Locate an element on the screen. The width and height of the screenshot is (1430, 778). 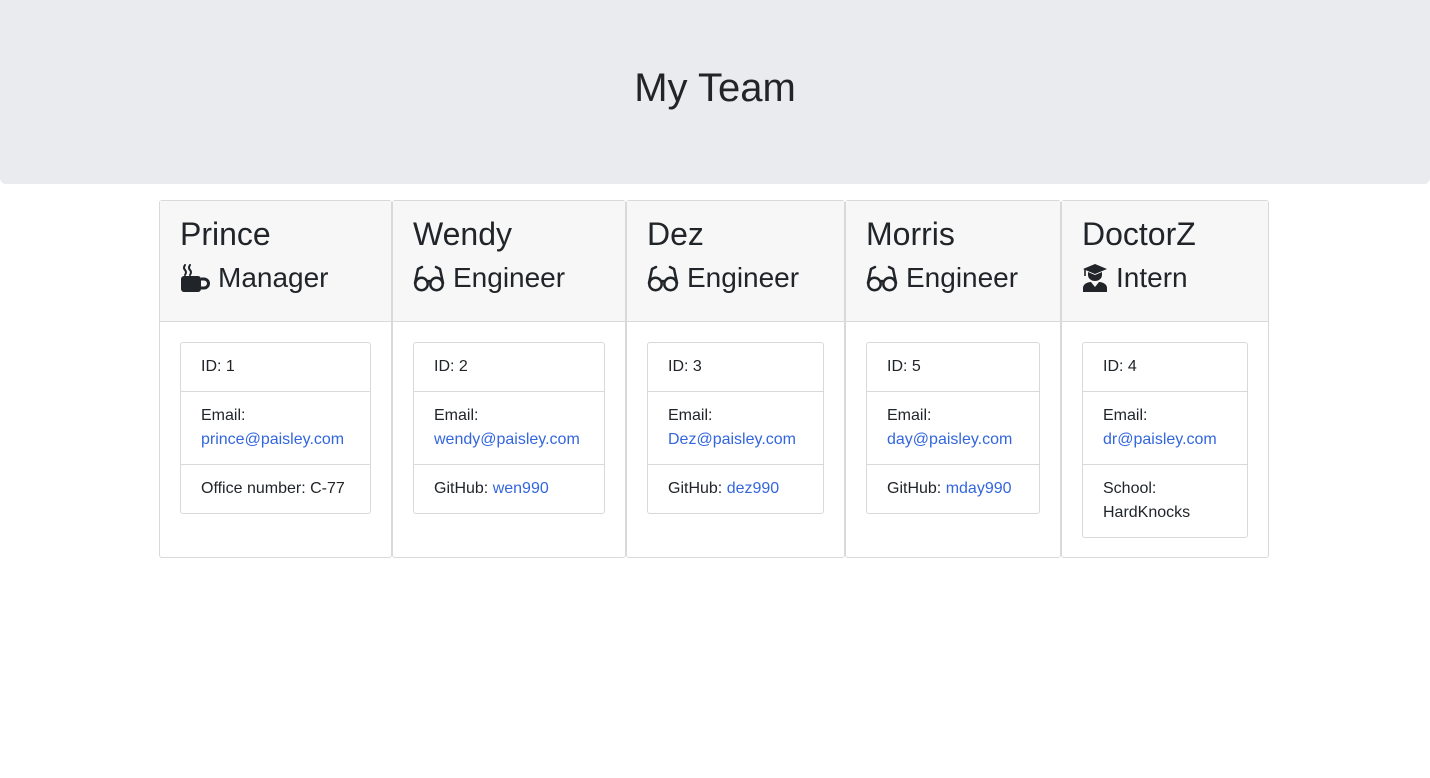
member-name: DoctorZ is located at coordinates (1139, 234).